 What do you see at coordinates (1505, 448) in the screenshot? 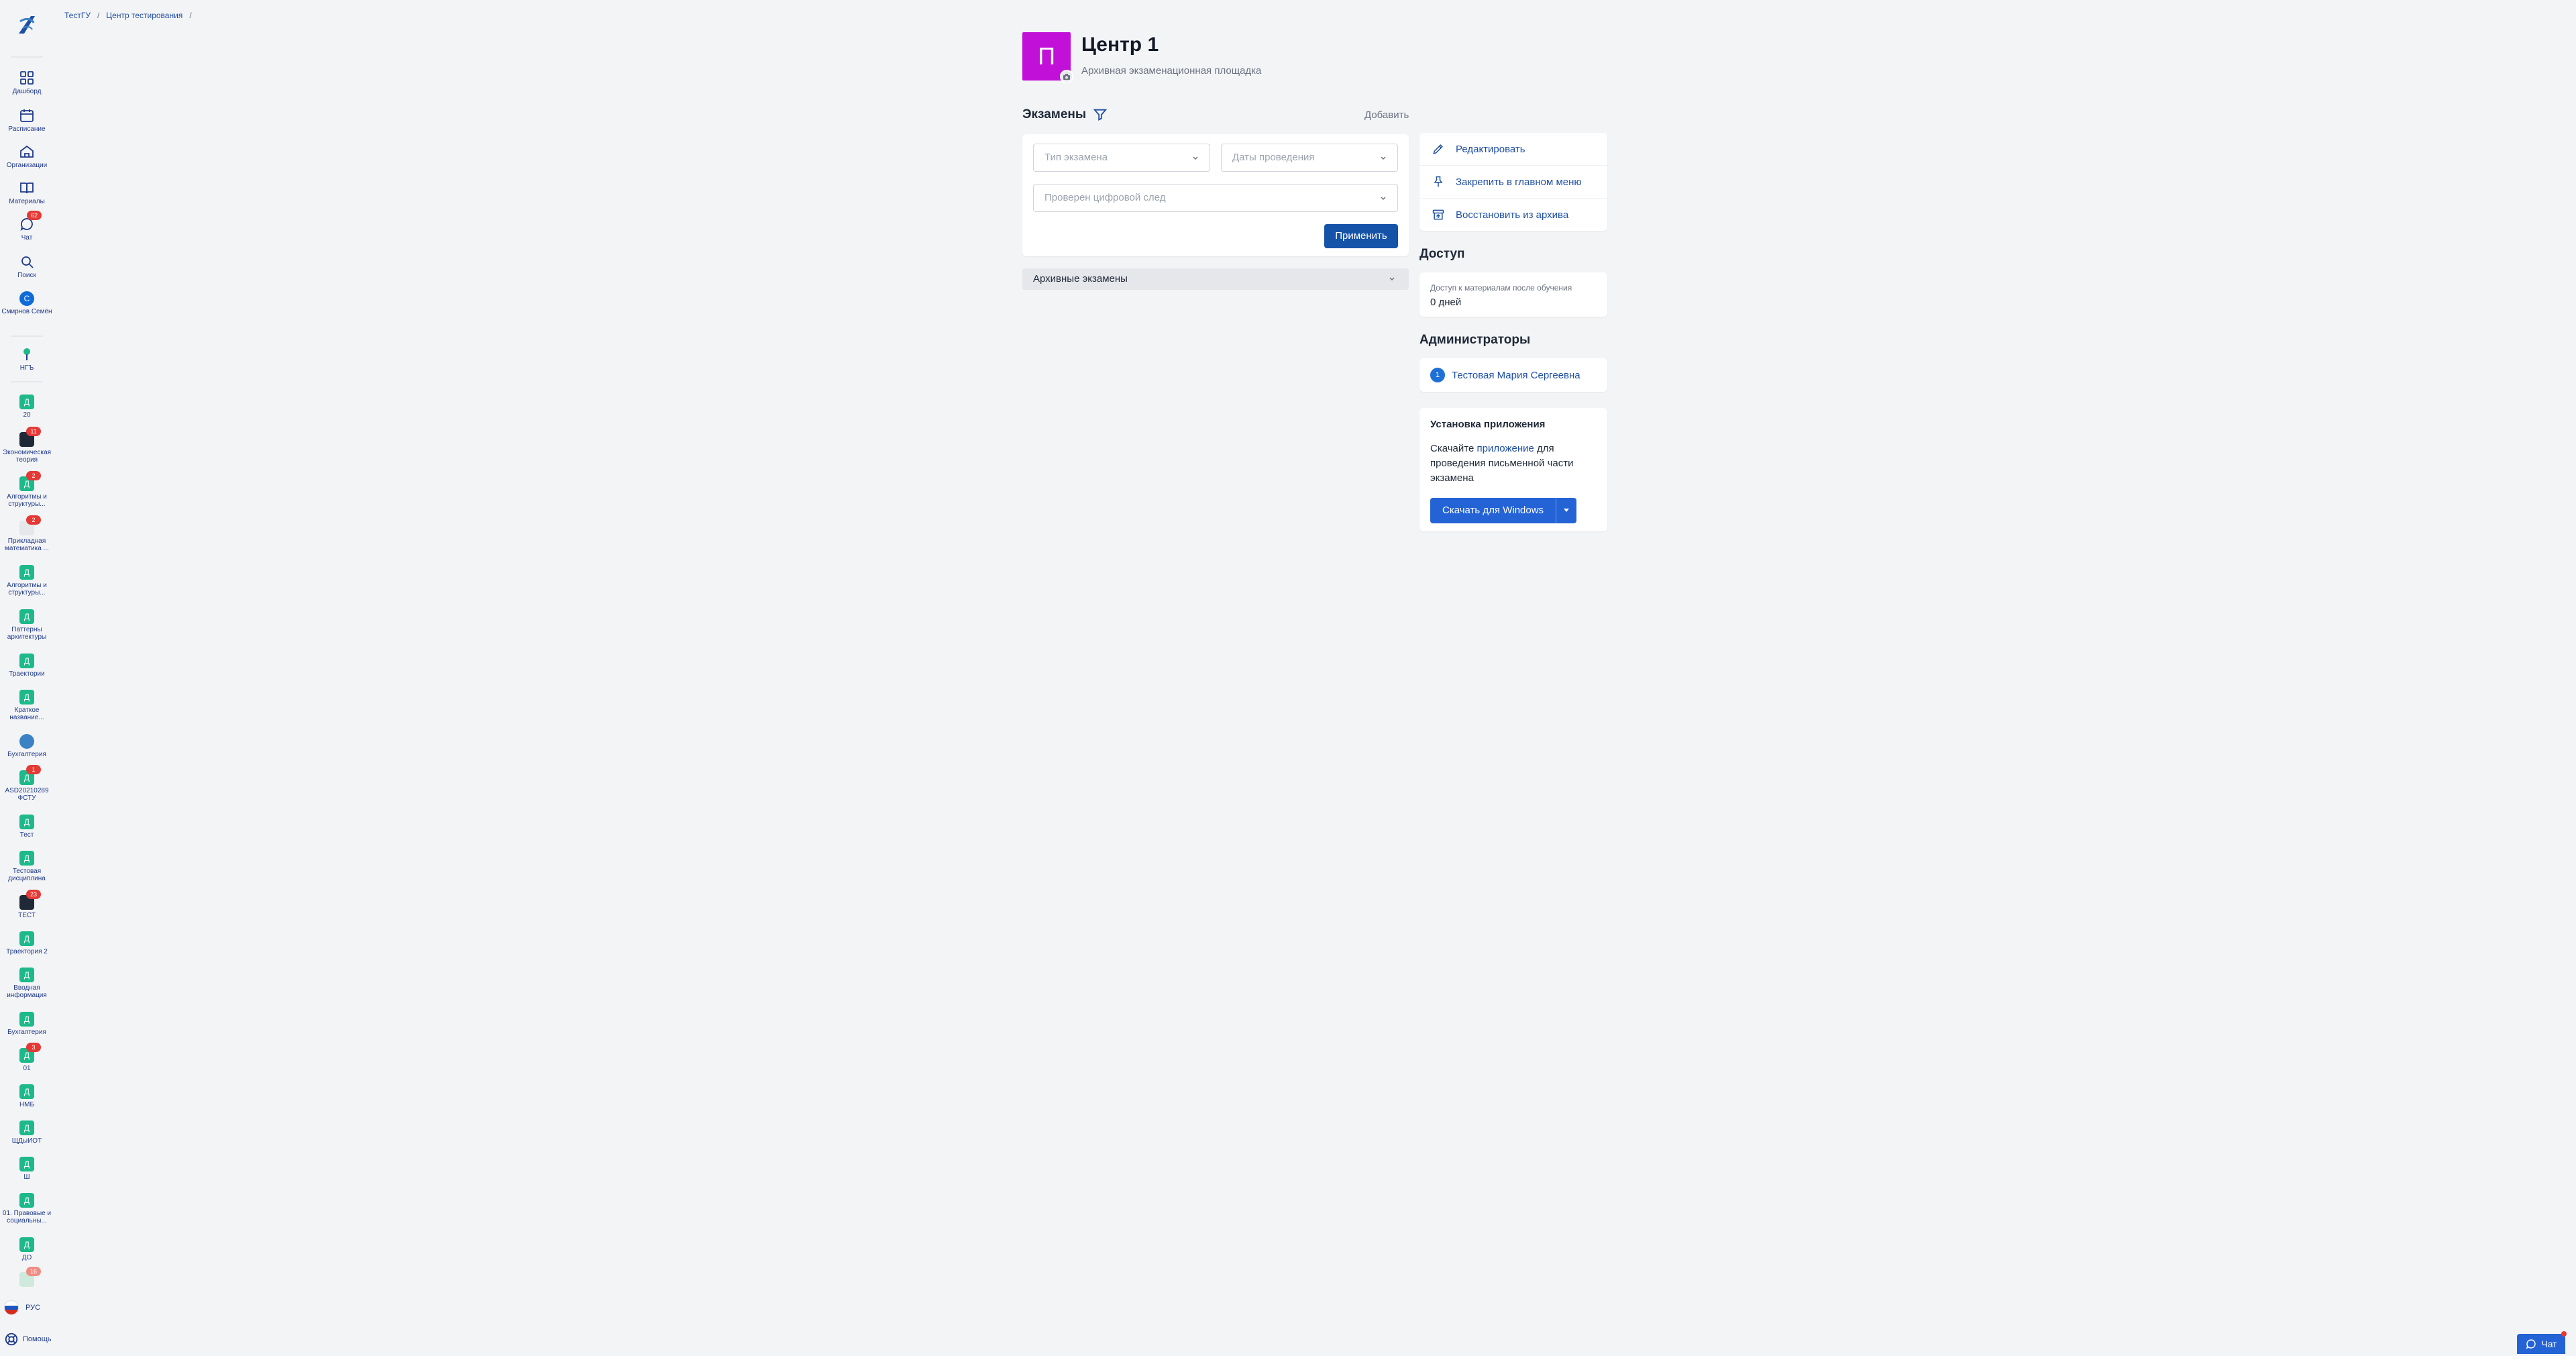
I see `app-download-link: приложение` at bounding box center [1505, 448].